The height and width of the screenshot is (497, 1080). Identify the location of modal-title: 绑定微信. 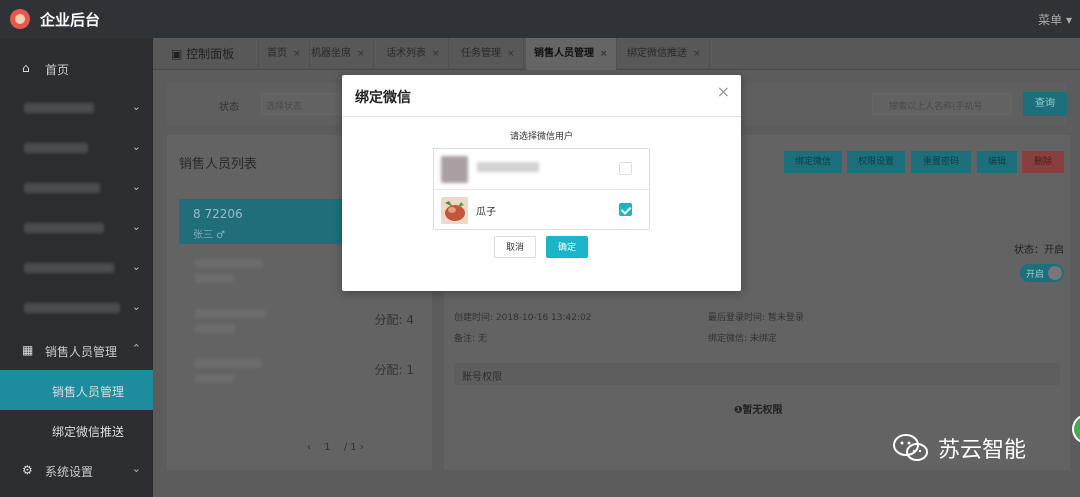
(383, 98).